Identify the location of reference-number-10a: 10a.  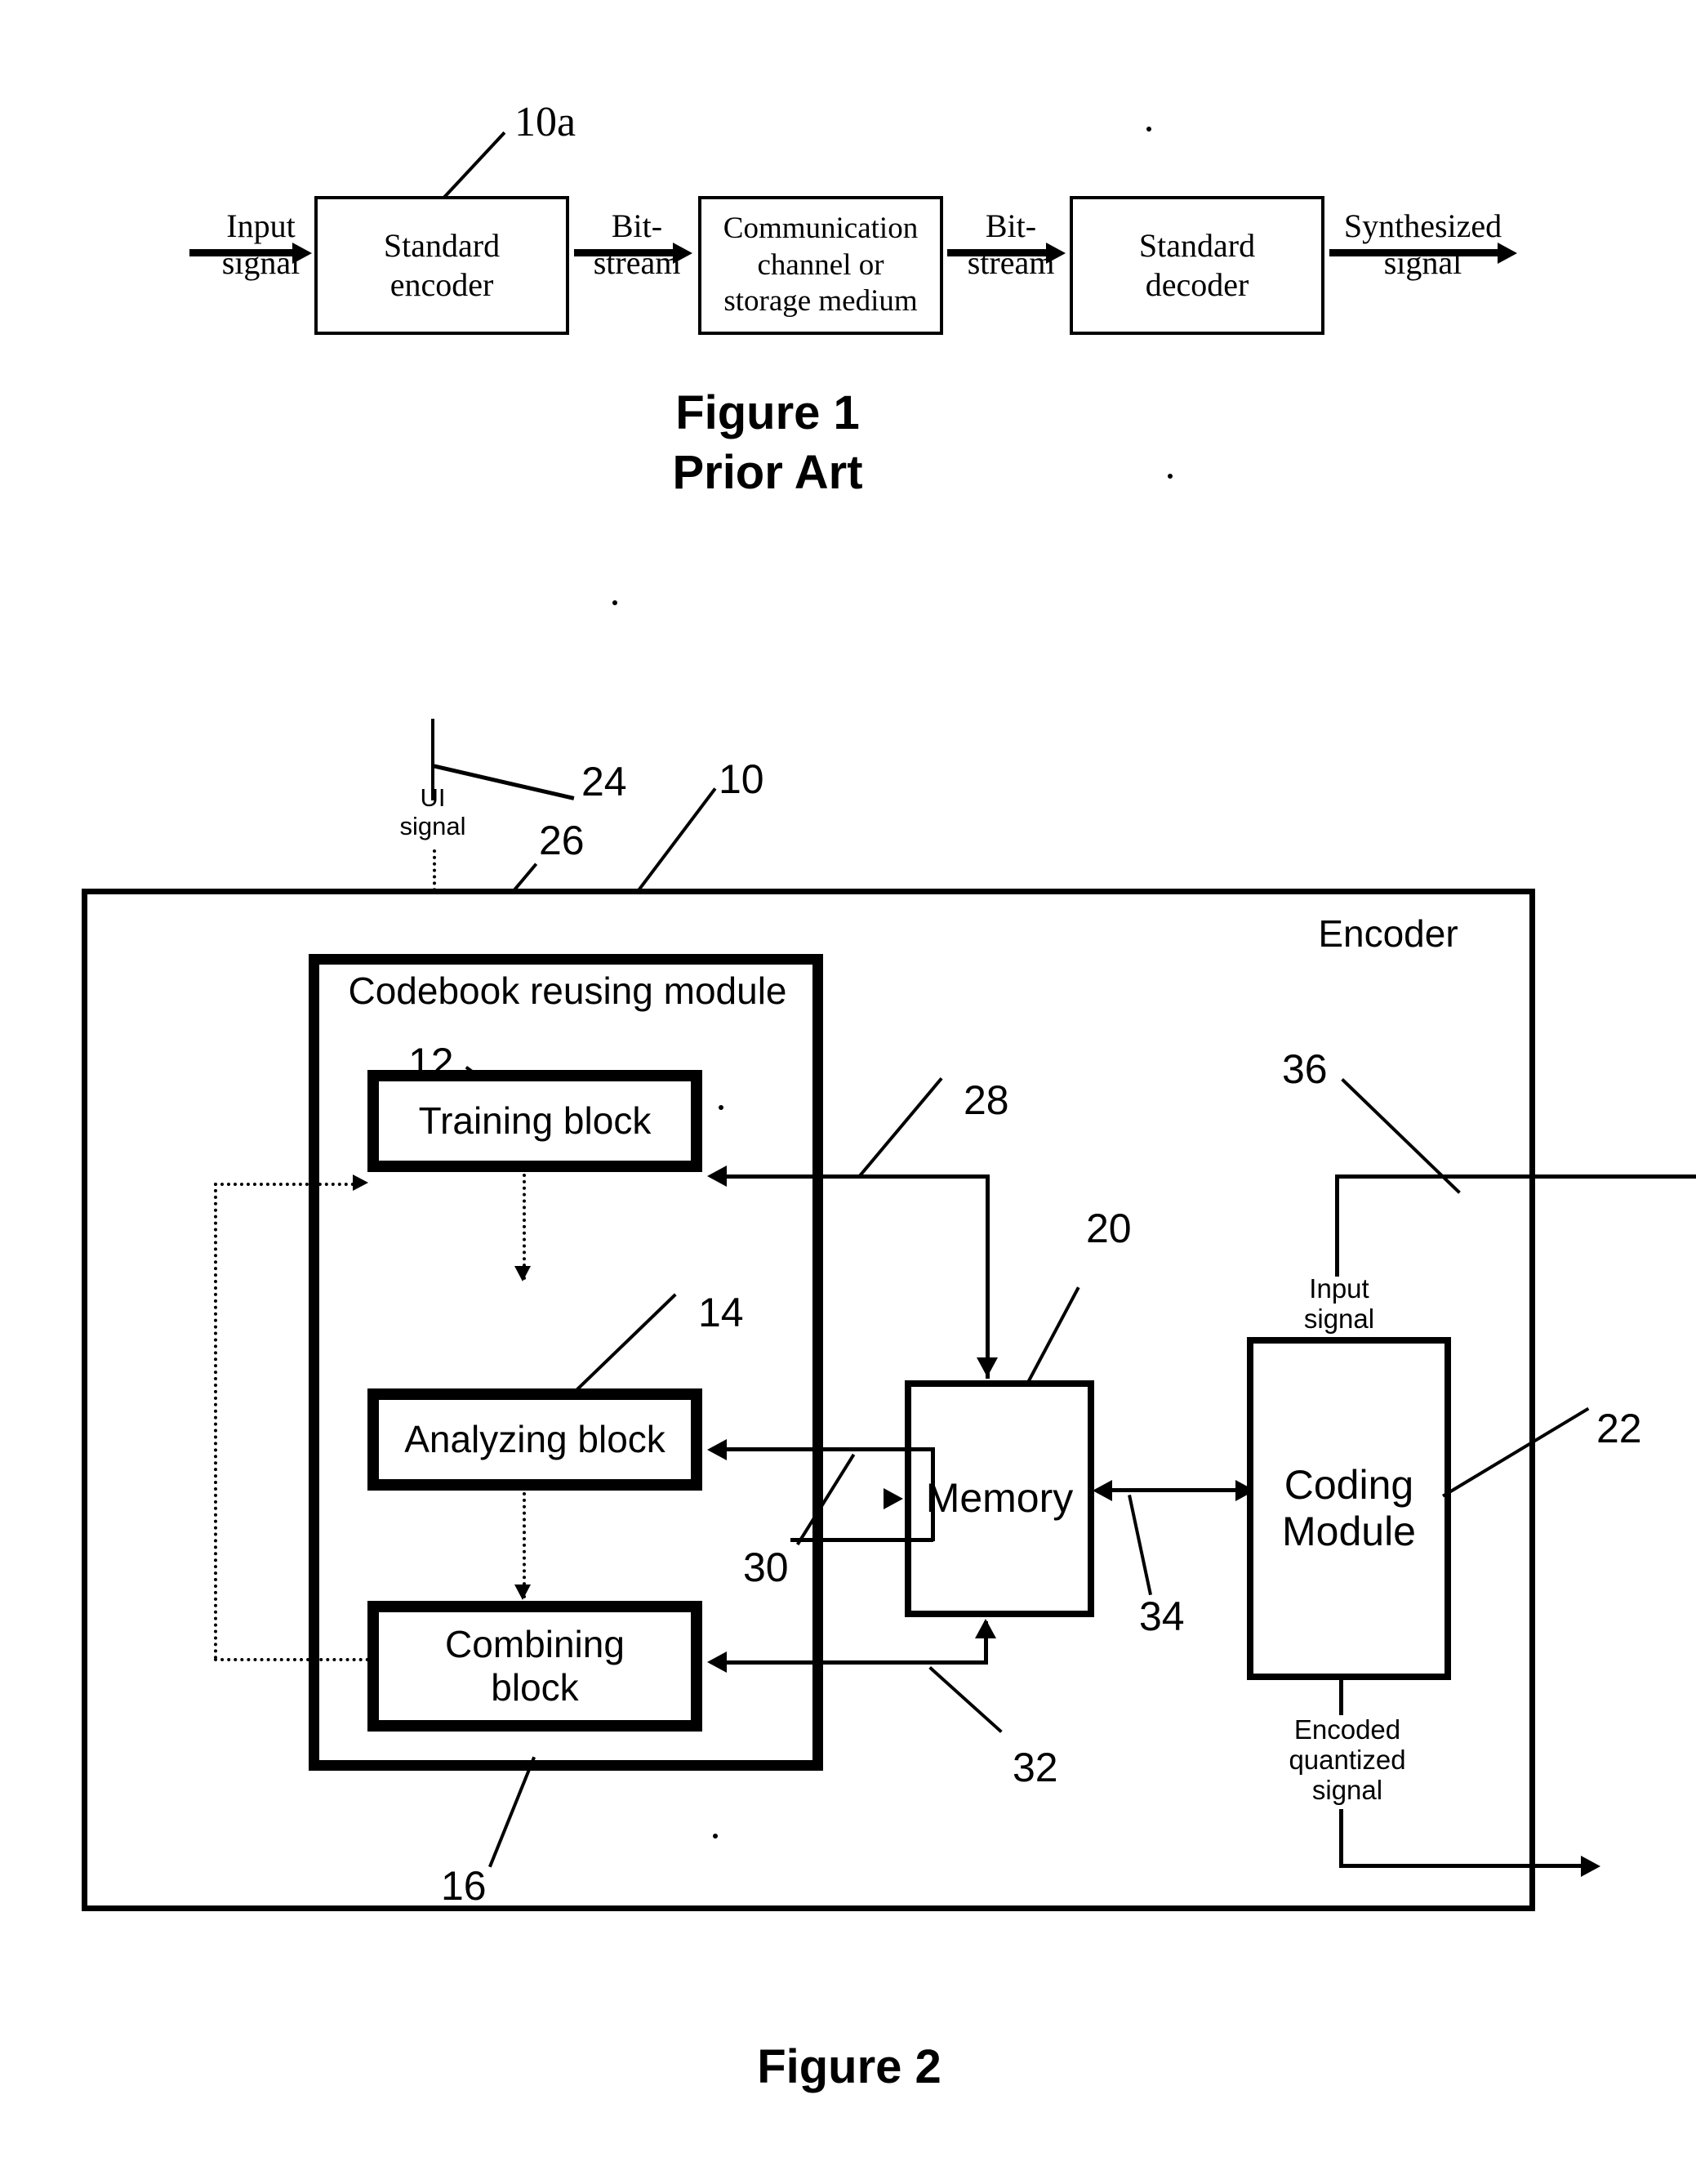
(545, 122).